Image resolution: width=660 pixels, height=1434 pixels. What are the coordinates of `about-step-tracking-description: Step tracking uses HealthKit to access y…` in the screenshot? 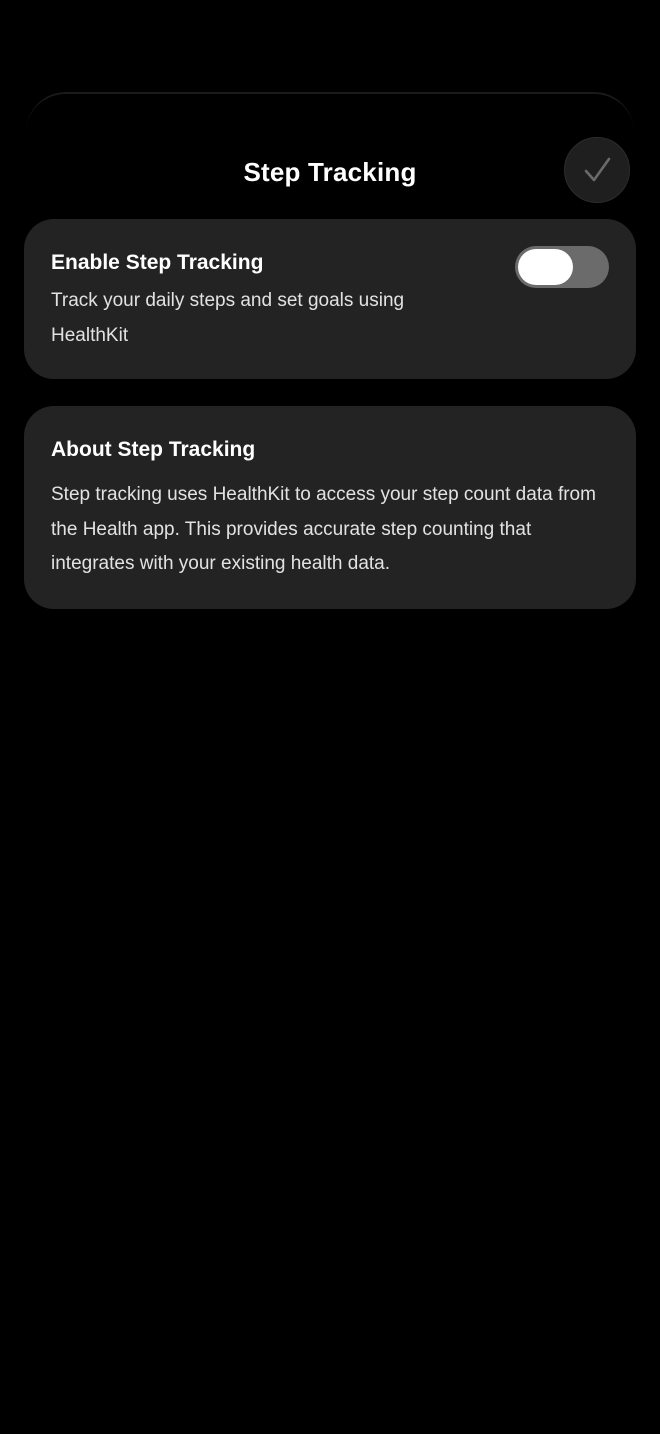 It's located at (323, 529).